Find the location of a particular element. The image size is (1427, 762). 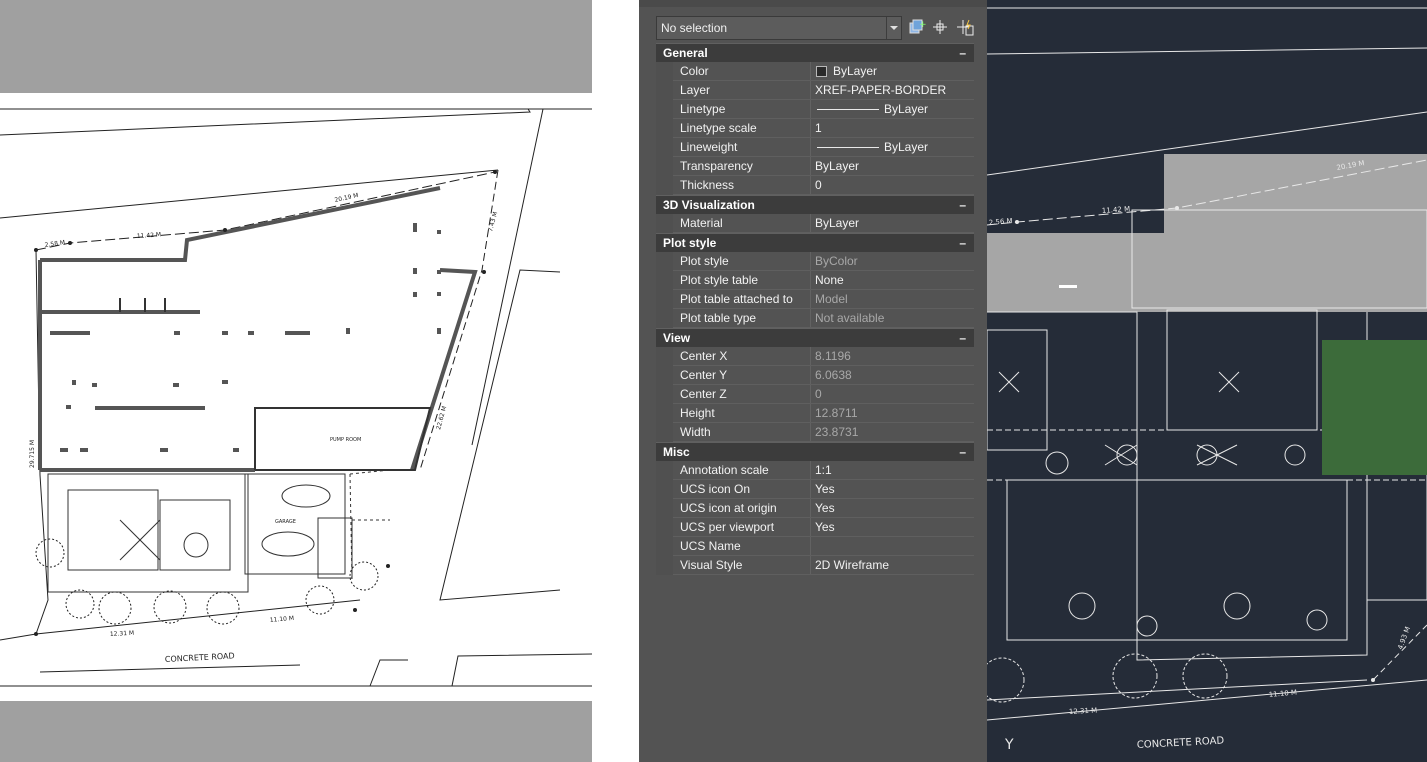

property-value: 1 is located at coordinates (892, 128).